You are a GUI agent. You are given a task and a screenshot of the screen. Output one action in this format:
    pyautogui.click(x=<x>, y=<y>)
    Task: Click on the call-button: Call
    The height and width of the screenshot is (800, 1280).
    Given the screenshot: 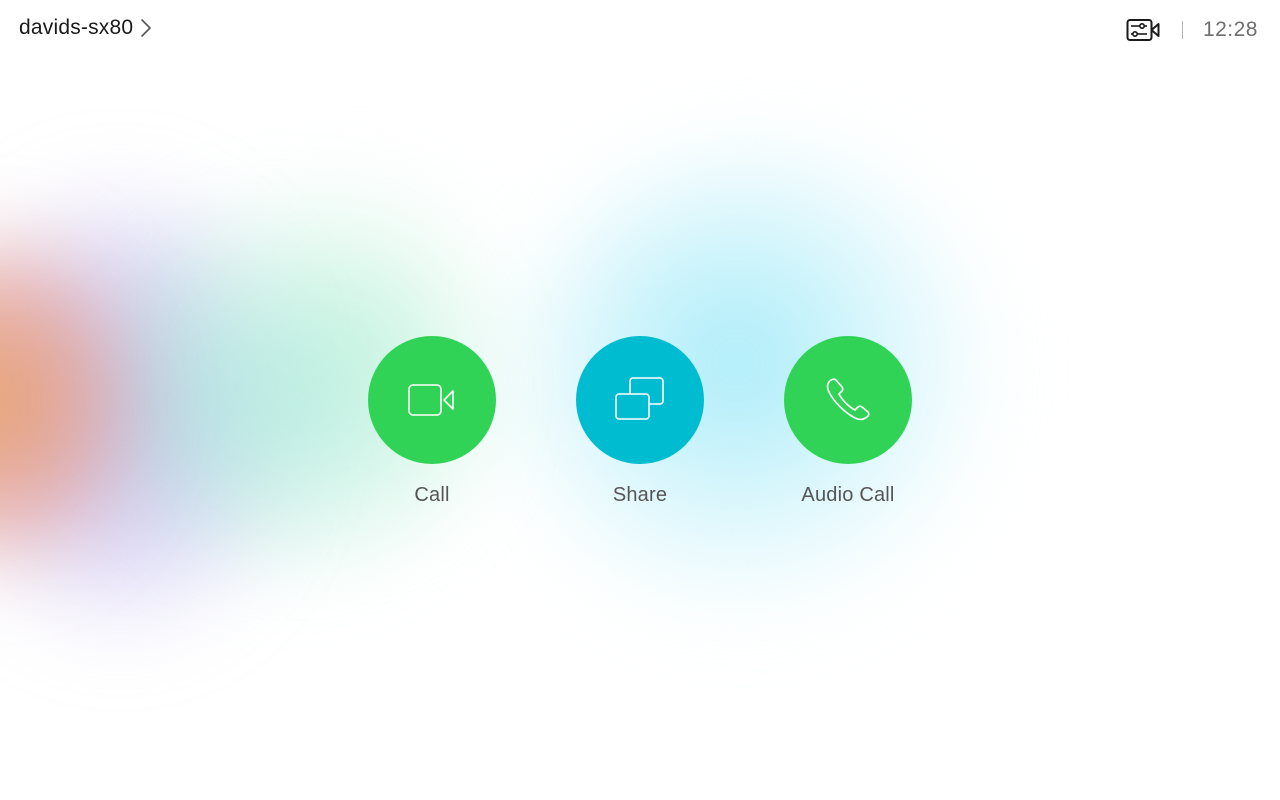 What is the action you would take?
    pyautogui.click(x=432, y=421)
    